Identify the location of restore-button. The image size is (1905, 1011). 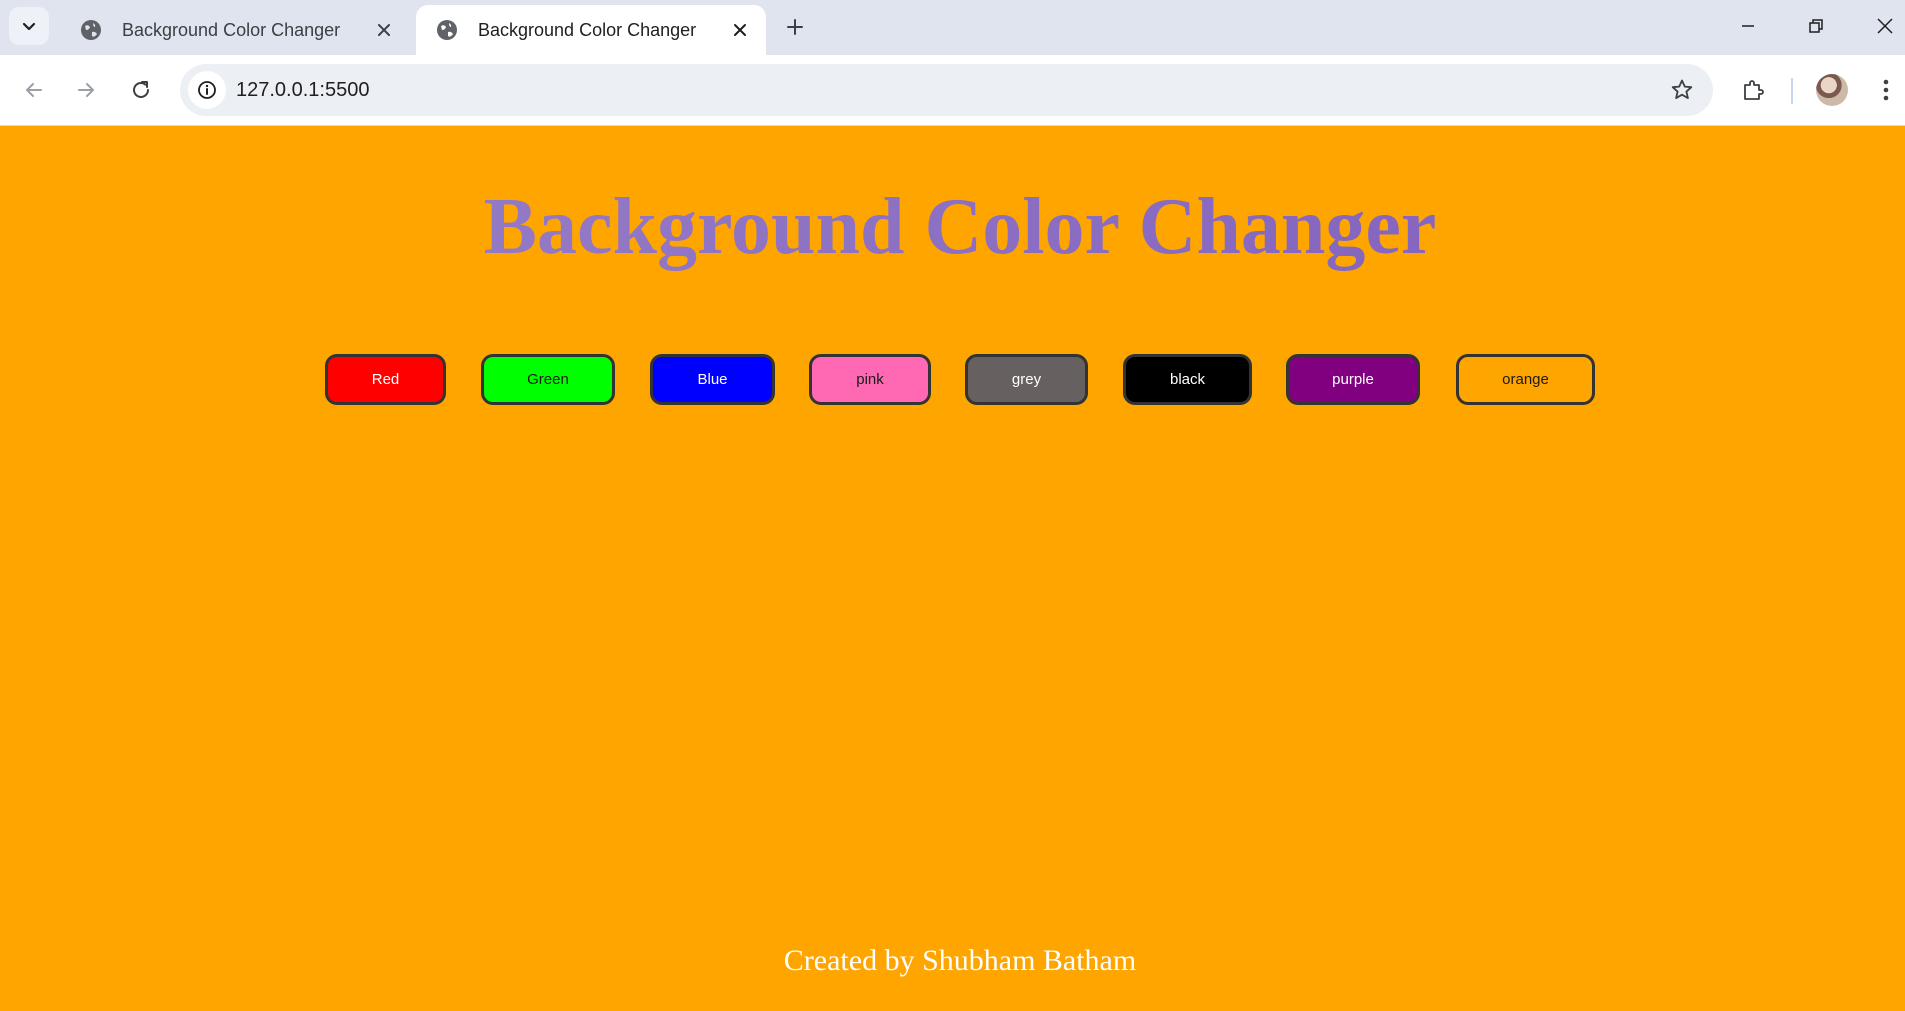
(1816, 26).